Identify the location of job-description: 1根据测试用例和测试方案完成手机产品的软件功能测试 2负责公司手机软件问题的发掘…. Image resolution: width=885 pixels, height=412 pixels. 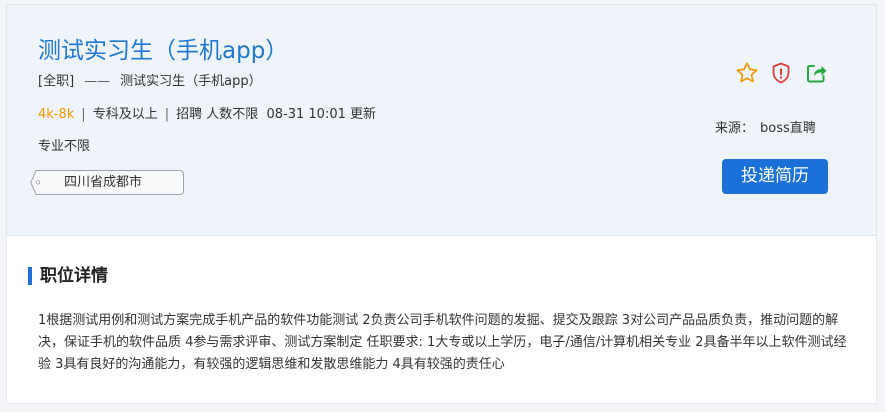
(442, 342).